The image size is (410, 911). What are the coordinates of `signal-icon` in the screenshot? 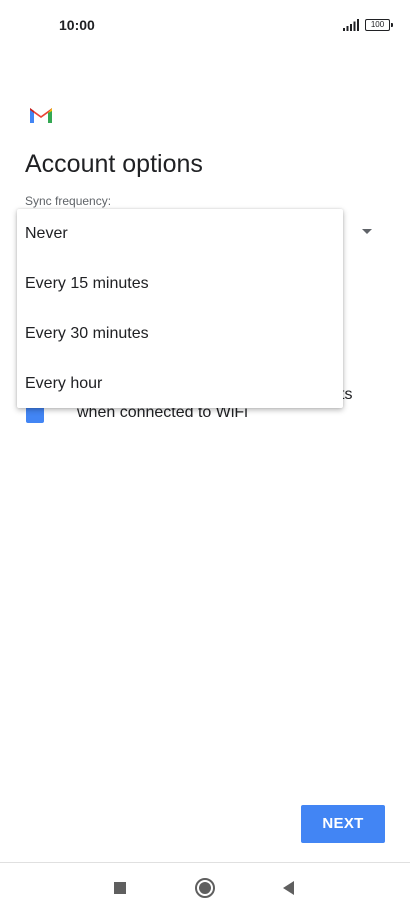 It's located at (351, 25).